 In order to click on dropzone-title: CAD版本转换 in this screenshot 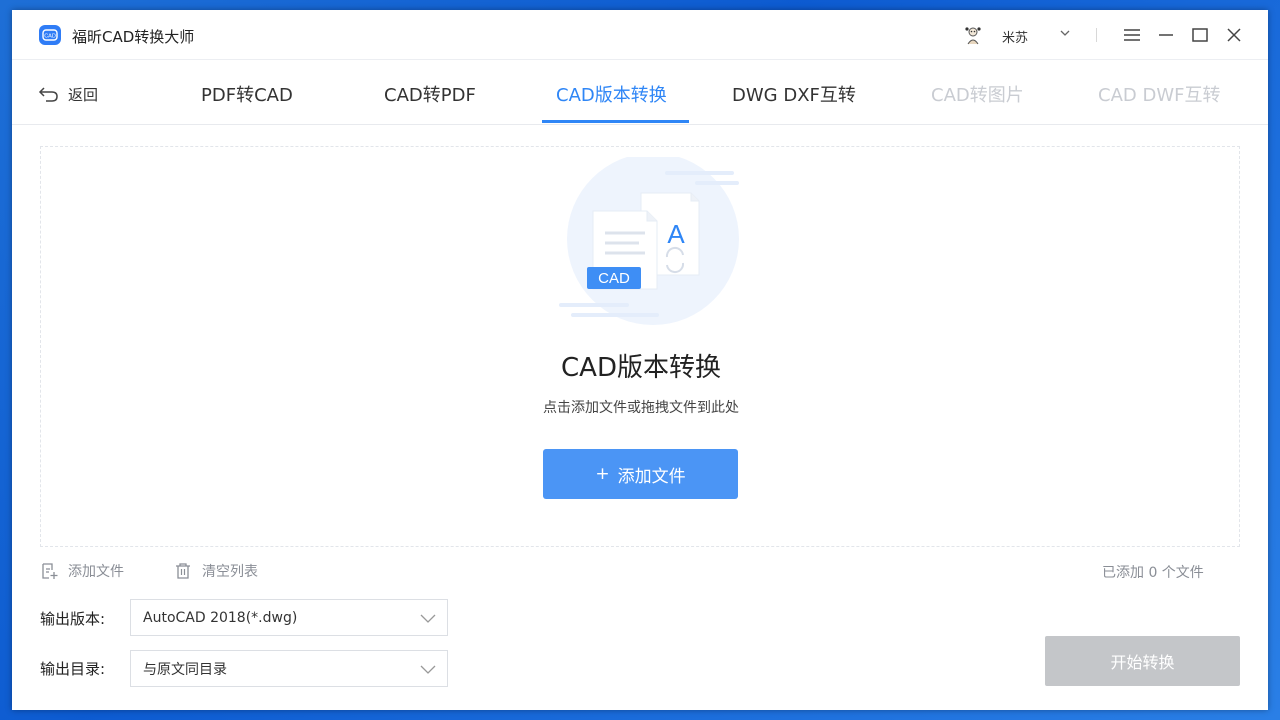, I will do `click(641, 368)`.